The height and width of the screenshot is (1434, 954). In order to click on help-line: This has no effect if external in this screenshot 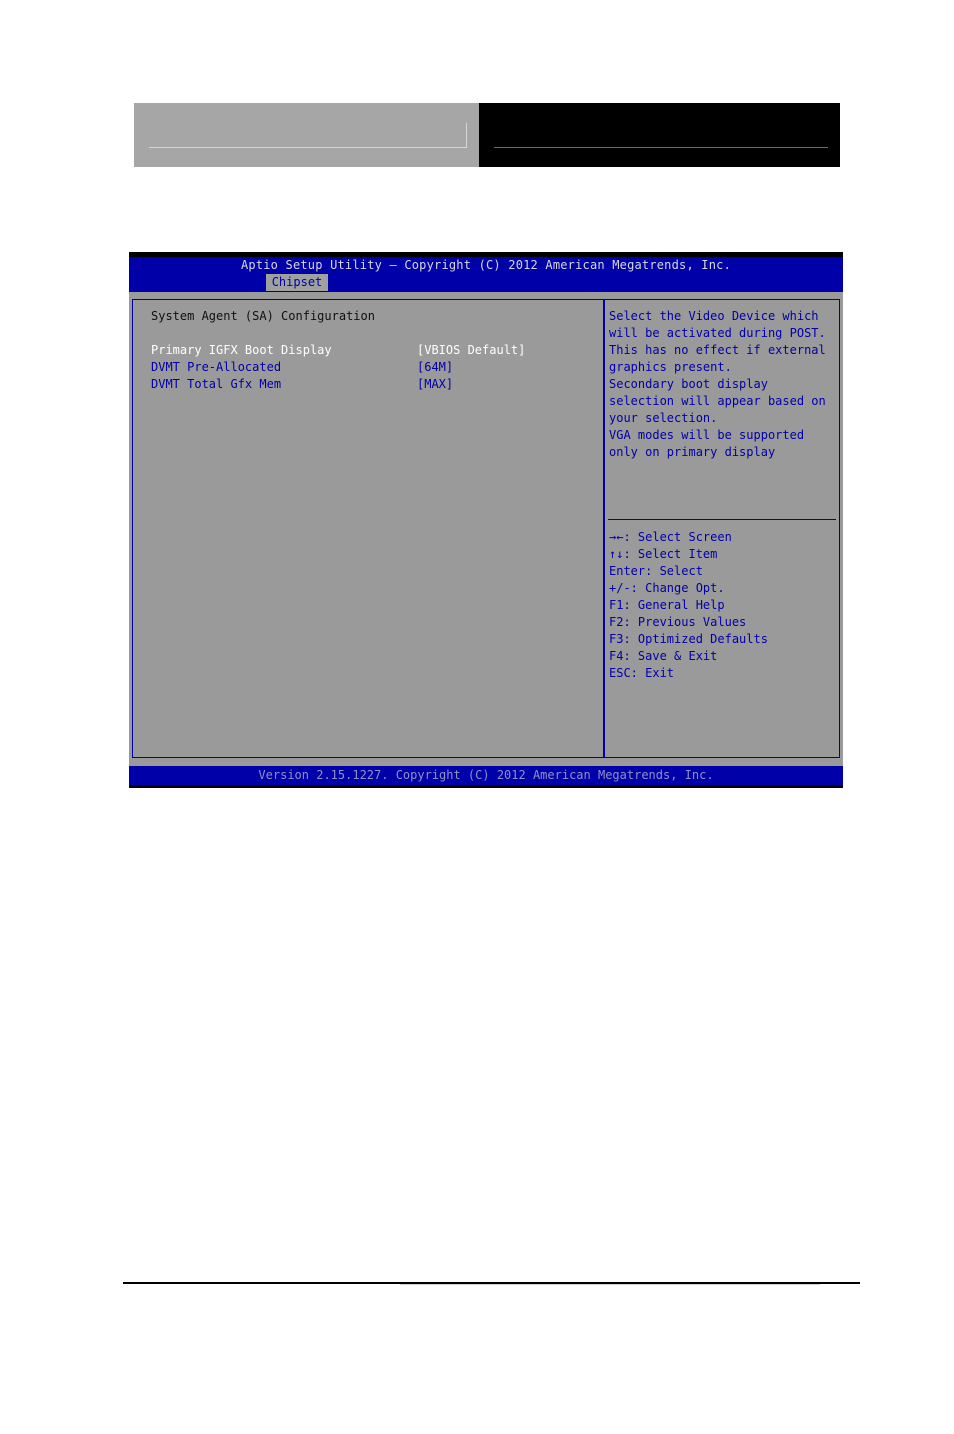, I will do `click(717, 350)`.